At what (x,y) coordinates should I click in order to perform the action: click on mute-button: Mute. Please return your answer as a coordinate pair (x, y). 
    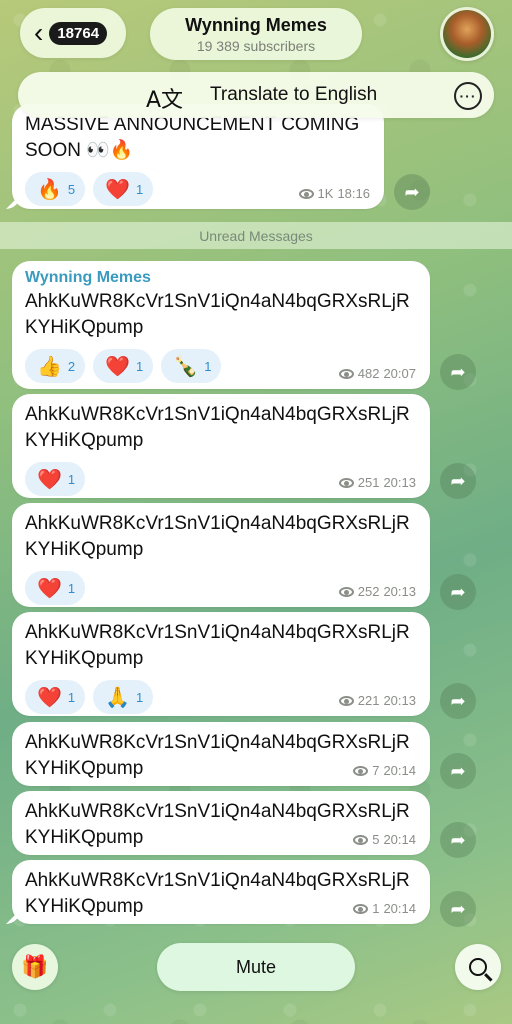
    Looking at the image, I should click on (256, 967).